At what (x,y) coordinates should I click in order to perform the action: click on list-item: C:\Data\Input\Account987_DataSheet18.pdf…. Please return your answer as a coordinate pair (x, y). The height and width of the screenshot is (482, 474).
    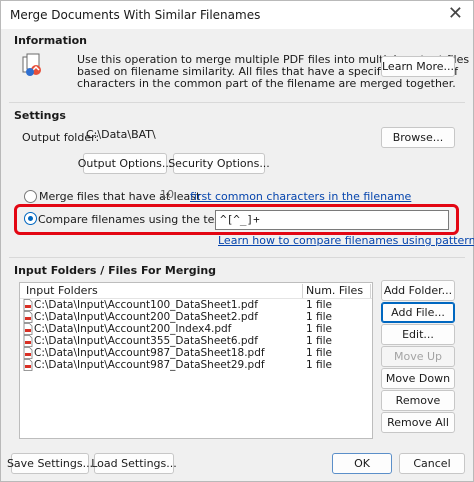
    Looking at the image, I should click on (196, 353).